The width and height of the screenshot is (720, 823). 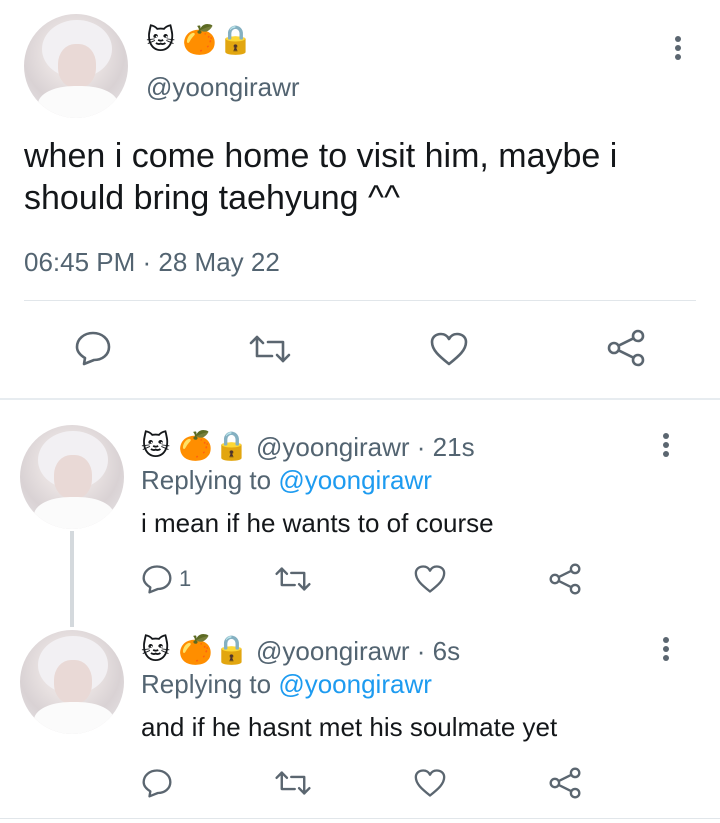 What do you see at coordinates (76, 66) in the screenshot?
I see `main-tweet-avatar` at bounding box center [76, 66].